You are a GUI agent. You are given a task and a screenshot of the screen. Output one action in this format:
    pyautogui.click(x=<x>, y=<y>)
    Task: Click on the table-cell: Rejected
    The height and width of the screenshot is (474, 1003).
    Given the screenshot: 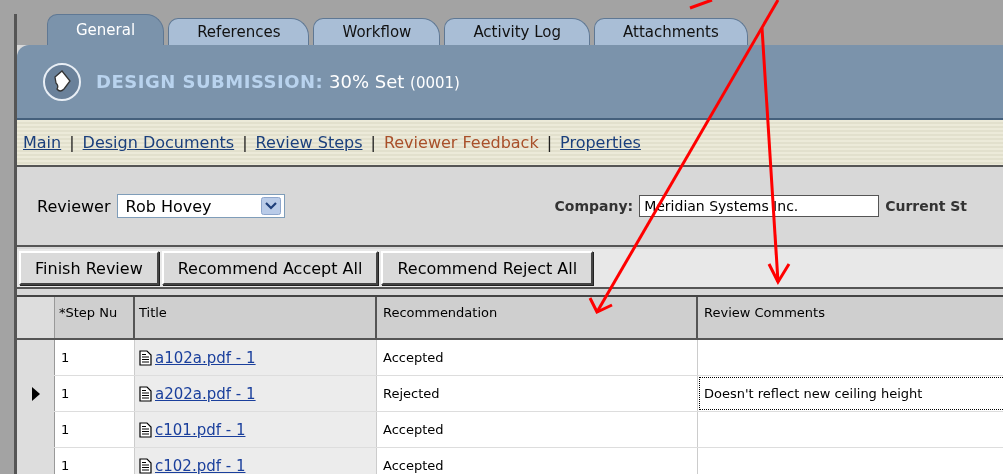 What is the action you would take?
    pyautogui.click(x=537, y=393)
    